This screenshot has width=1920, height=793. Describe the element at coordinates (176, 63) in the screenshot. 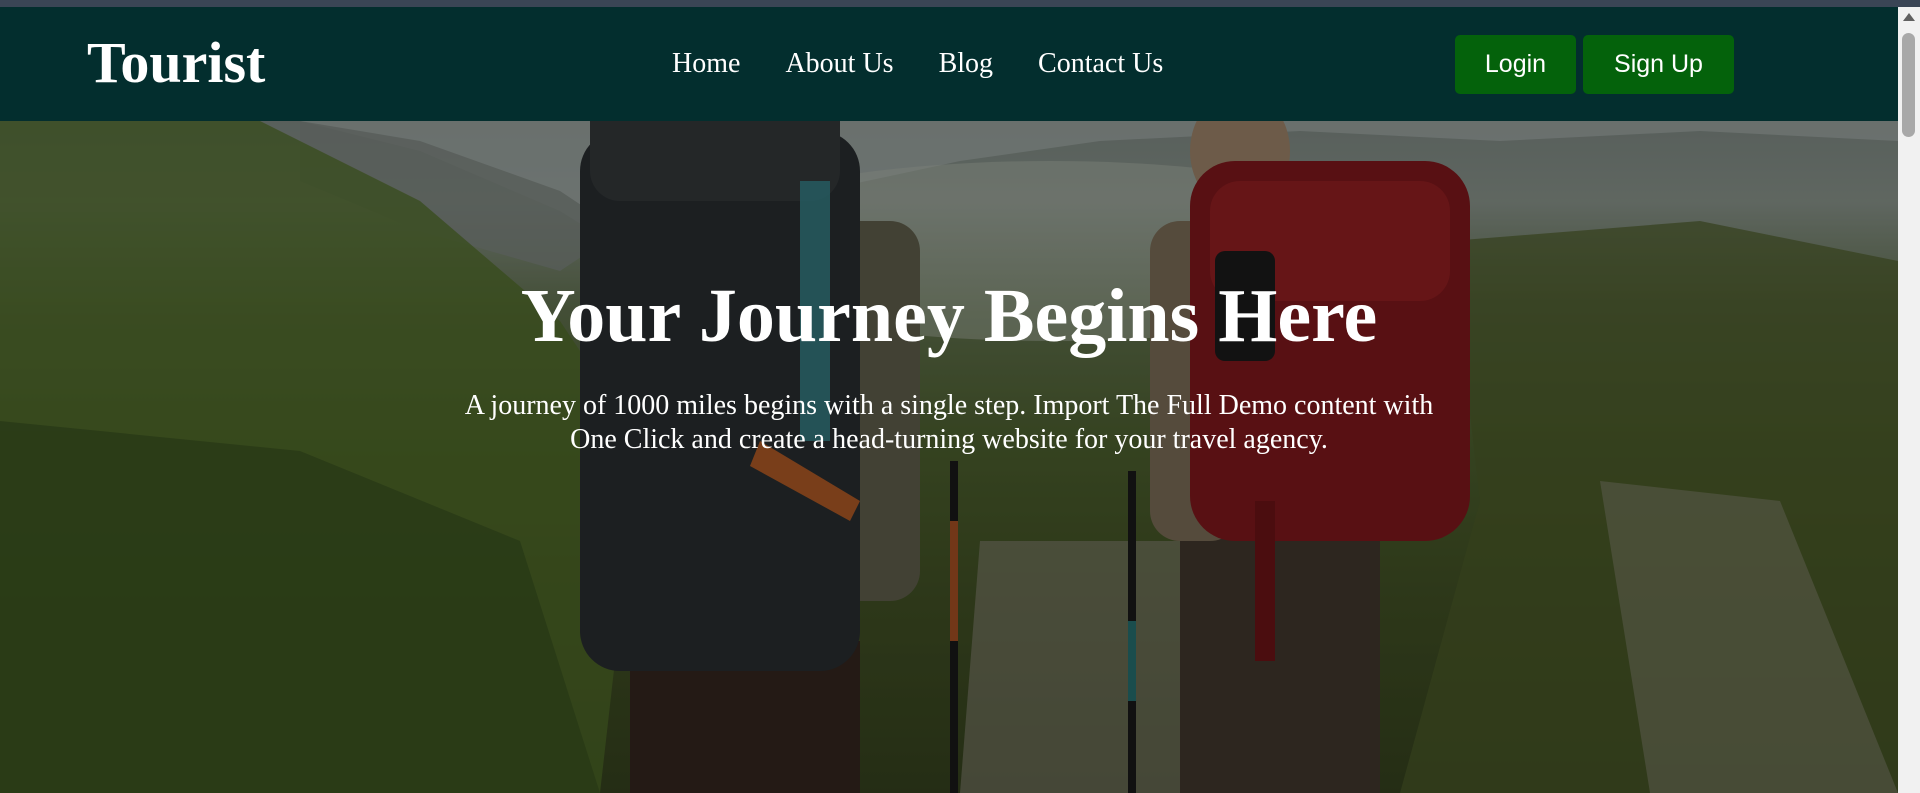

I see `site-logo: Tourist` at that location.